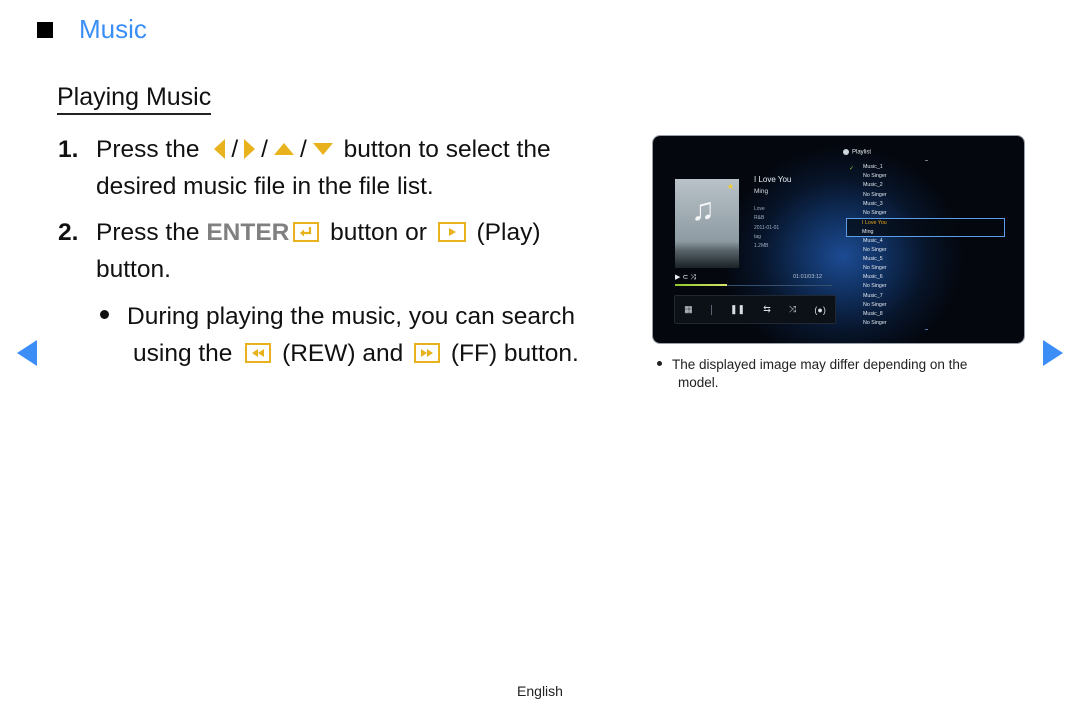  Describe the element at coordinates (933, 319) in the screenshot. I see `playlist-item: Music_8 No Singer` at that location.